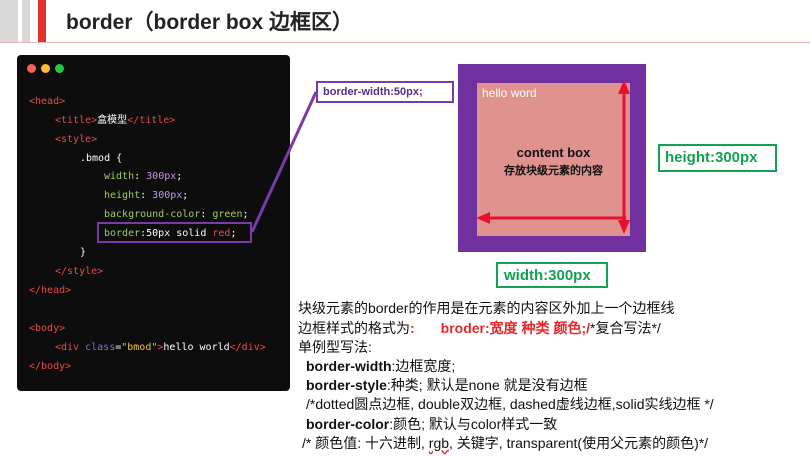  Describe the element at coordinates (447, 385) in the screenshot. I see `note-border-style: border-style:种类; 默认是none 就是没有边框` at that location.